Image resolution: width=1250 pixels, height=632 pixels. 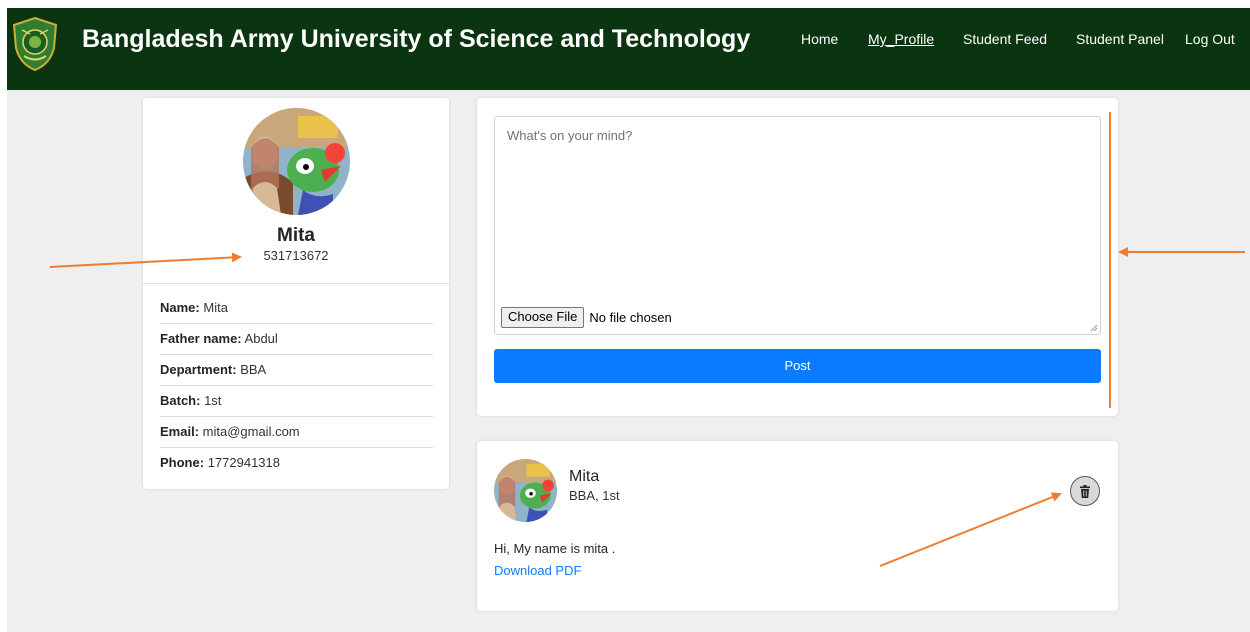 What do you see at coordinates (296, 161) in the screenshot?
I see `profile-avatar` at bounding box center [296, 161].